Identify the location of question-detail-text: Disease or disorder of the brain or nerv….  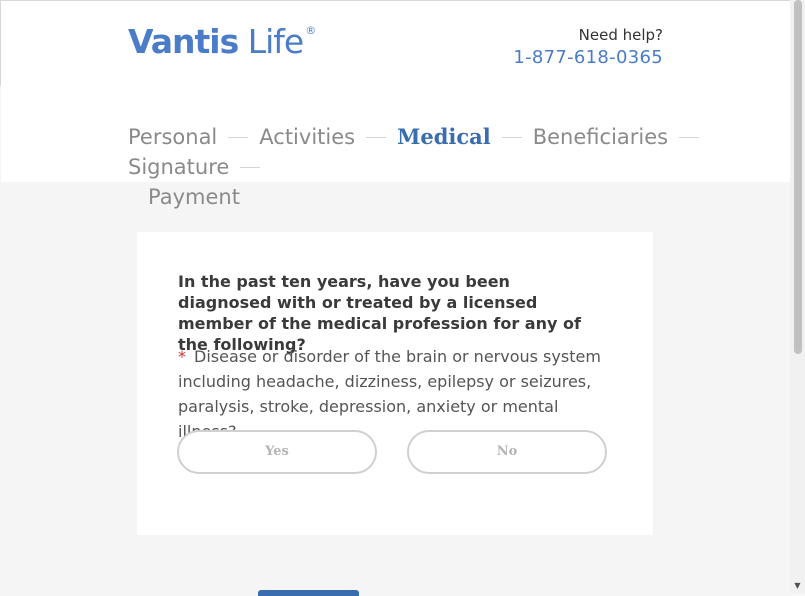
(389, 394).